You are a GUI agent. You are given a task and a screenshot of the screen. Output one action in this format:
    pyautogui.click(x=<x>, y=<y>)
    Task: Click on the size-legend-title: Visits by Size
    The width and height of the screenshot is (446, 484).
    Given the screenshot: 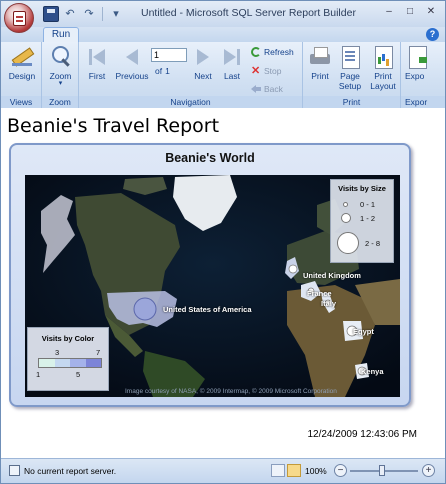 What is the action you would take?
    pyautogui.click(x=362, y=188)
    